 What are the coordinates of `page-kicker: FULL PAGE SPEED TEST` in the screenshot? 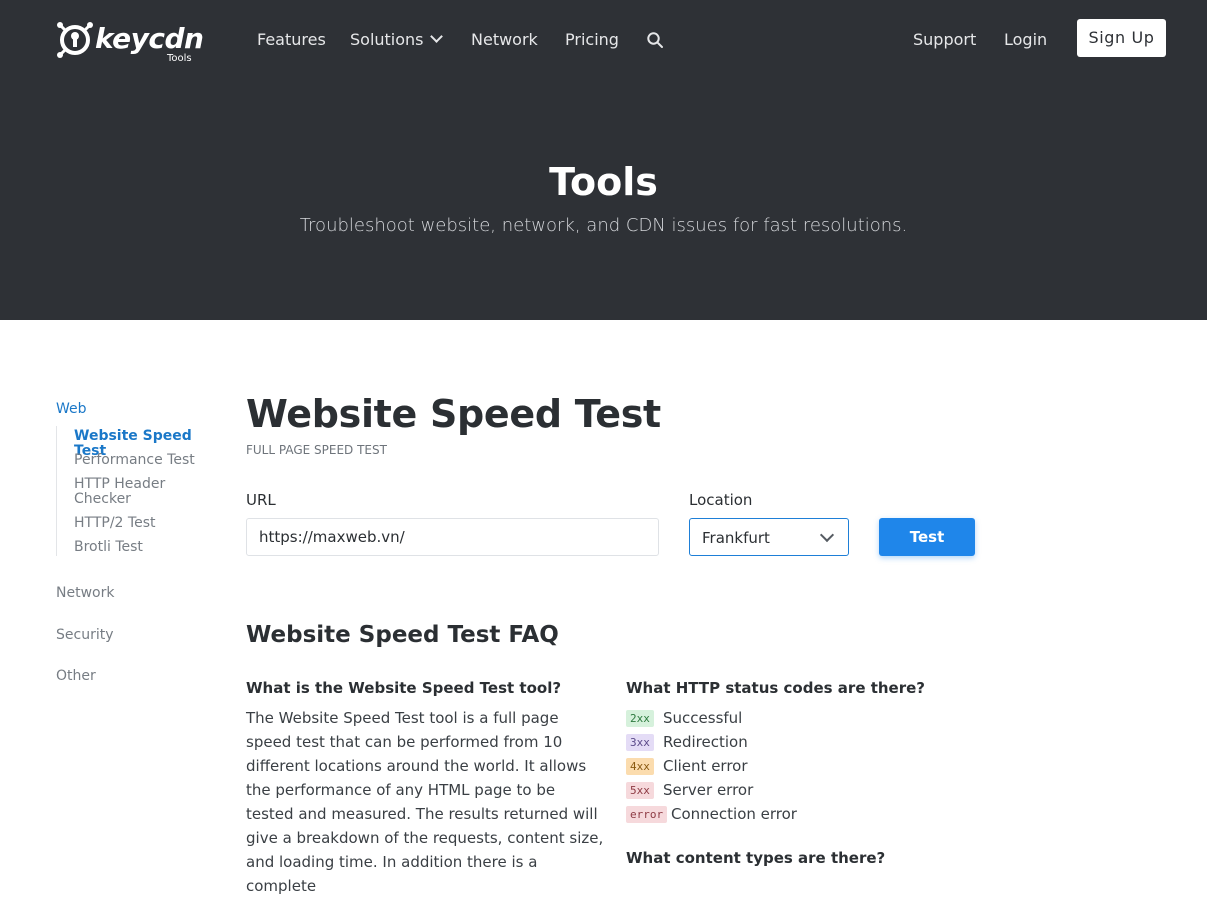 It's located at (316, 450).